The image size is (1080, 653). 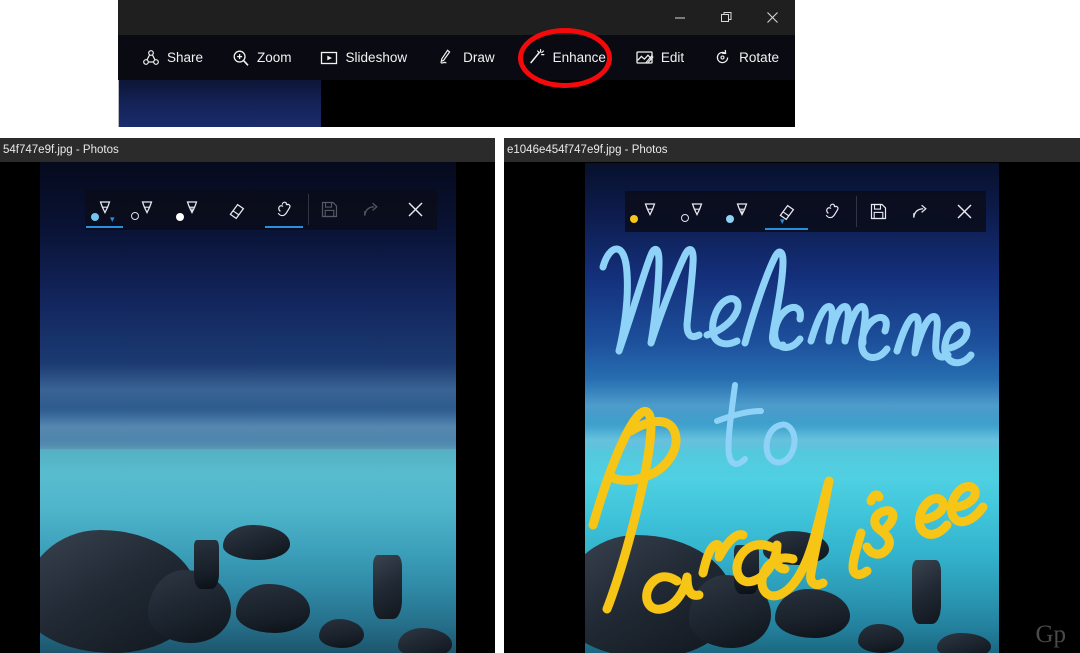 I want to click on eraser-tool, so click(x=237, y=209).